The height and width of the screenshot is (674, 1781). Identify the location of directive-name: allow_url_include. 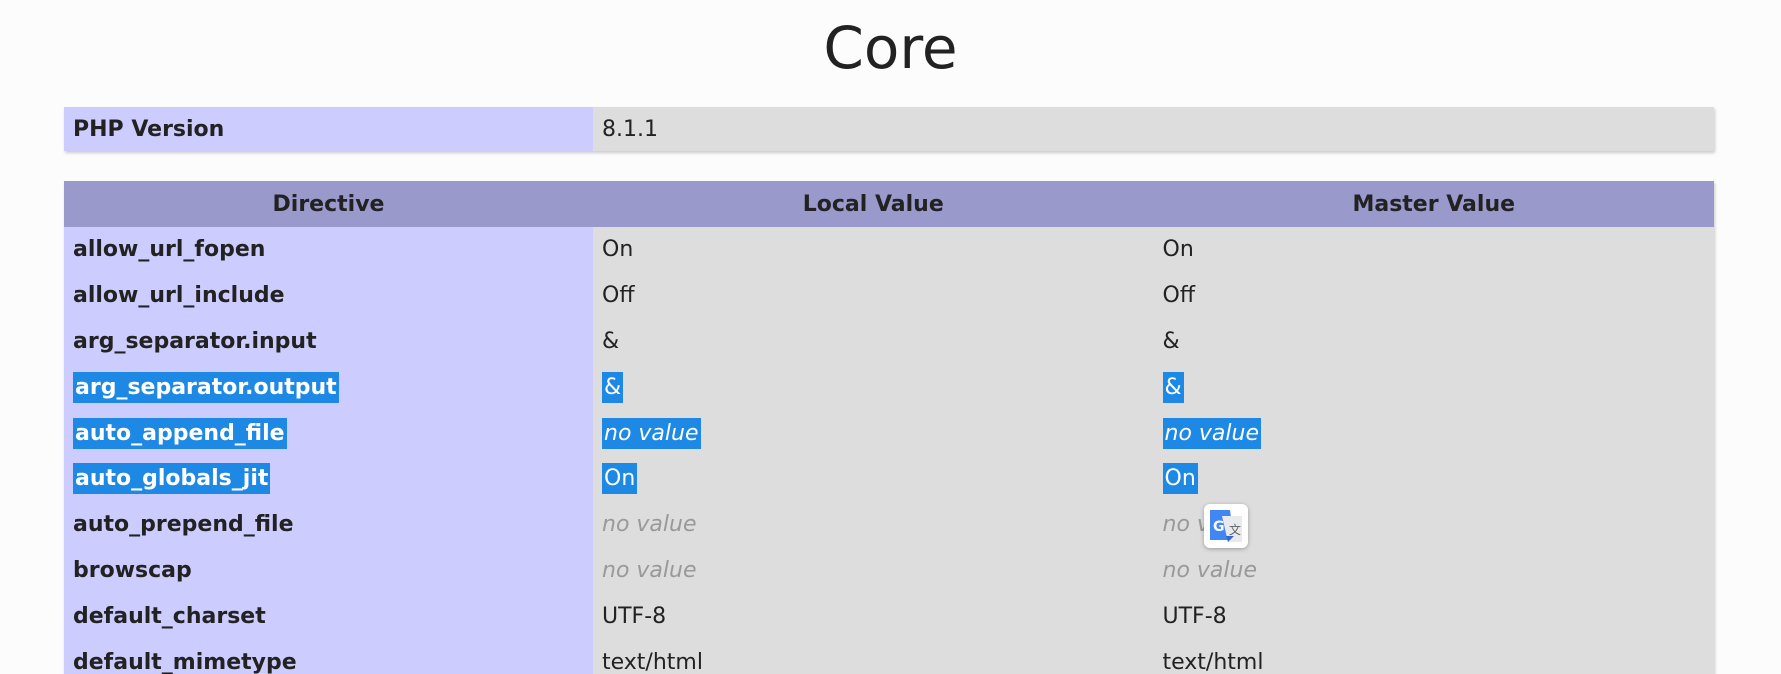
(328, 295).